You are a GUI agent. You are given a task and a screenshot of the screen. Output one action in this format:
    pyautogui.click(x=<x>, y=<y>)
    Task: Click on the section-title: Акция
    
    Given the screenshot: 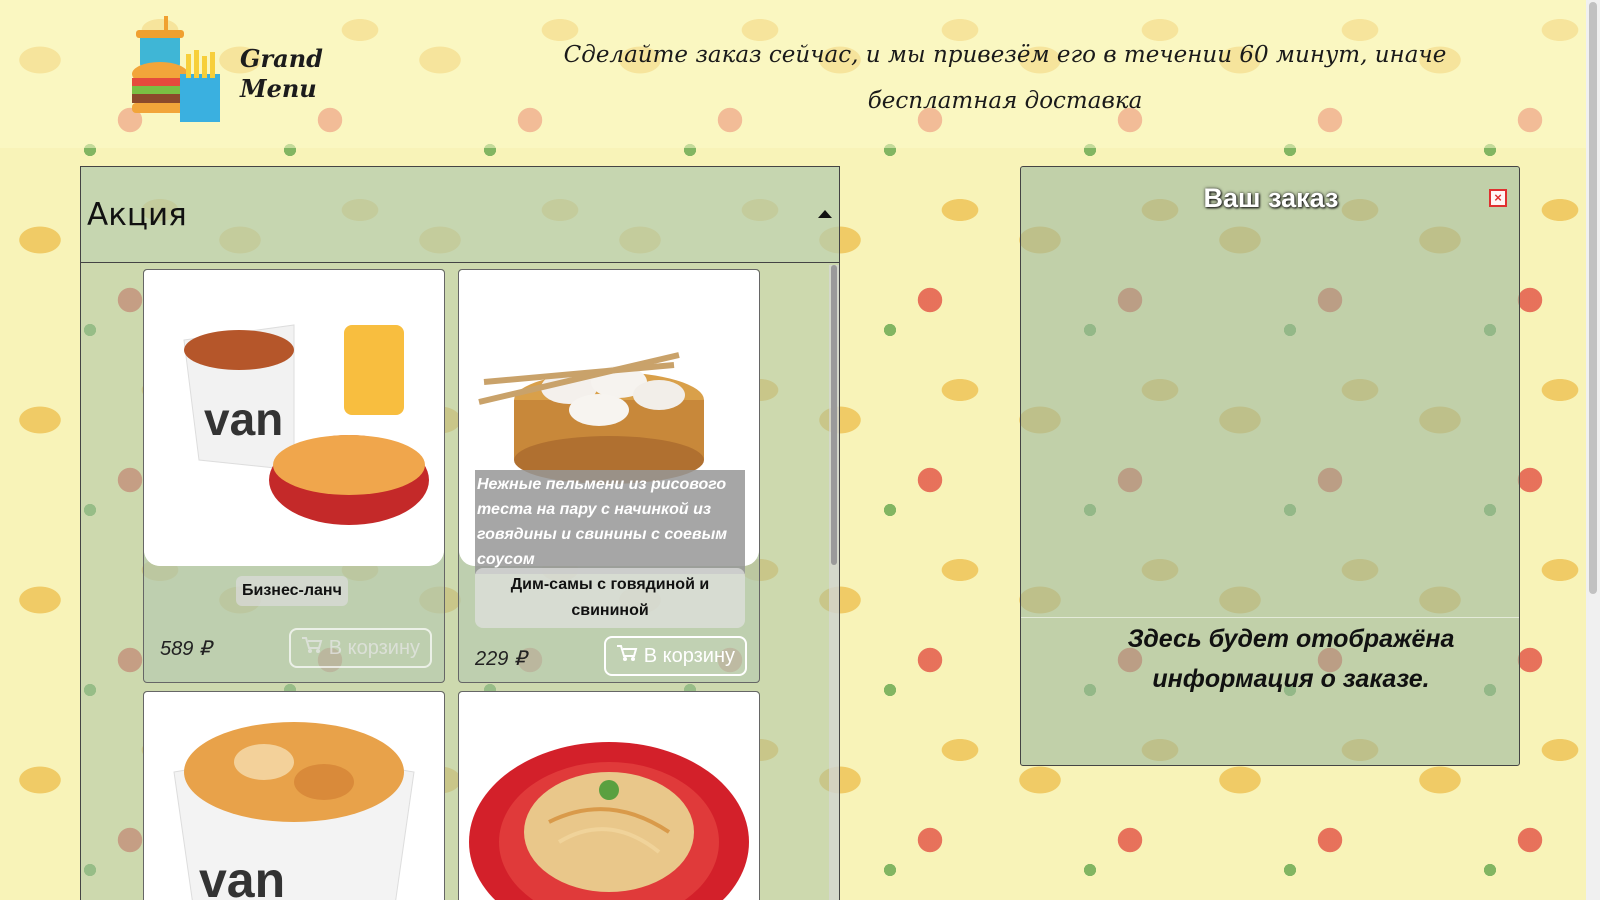 What is the action you would take?
    pyautogui.click(x=137, y=215)
    